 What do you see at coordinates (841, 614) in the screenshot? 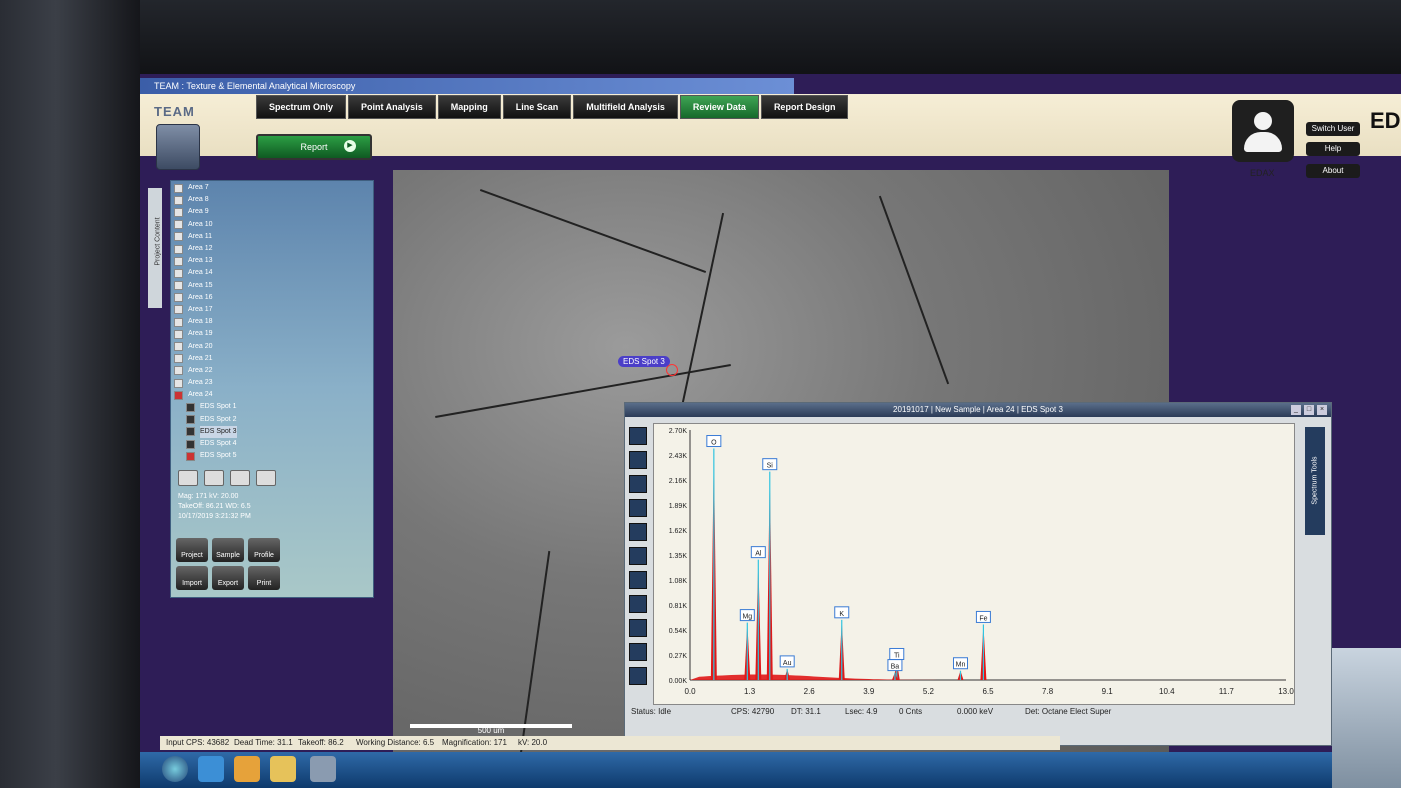
I see `peak-label: K` at bounding box center [841, 614].